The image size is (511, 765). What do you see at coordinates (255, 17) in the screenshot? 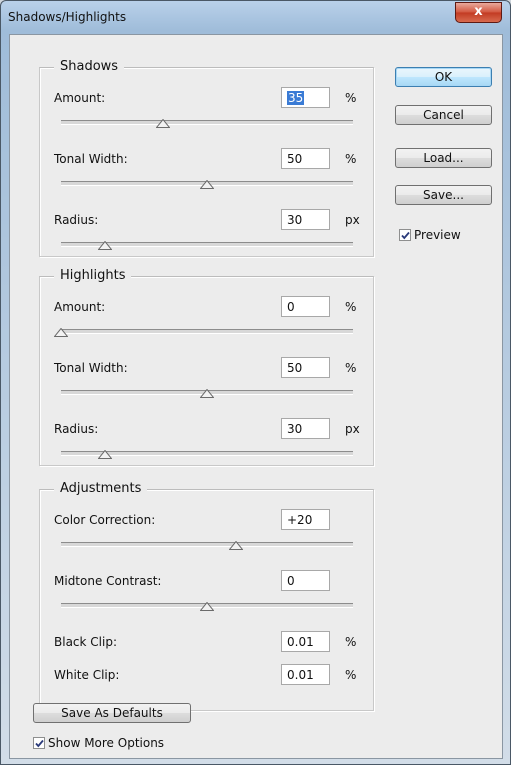
I see `title-bar: Shadows/Highlights x` at bounding box center [255, 17].